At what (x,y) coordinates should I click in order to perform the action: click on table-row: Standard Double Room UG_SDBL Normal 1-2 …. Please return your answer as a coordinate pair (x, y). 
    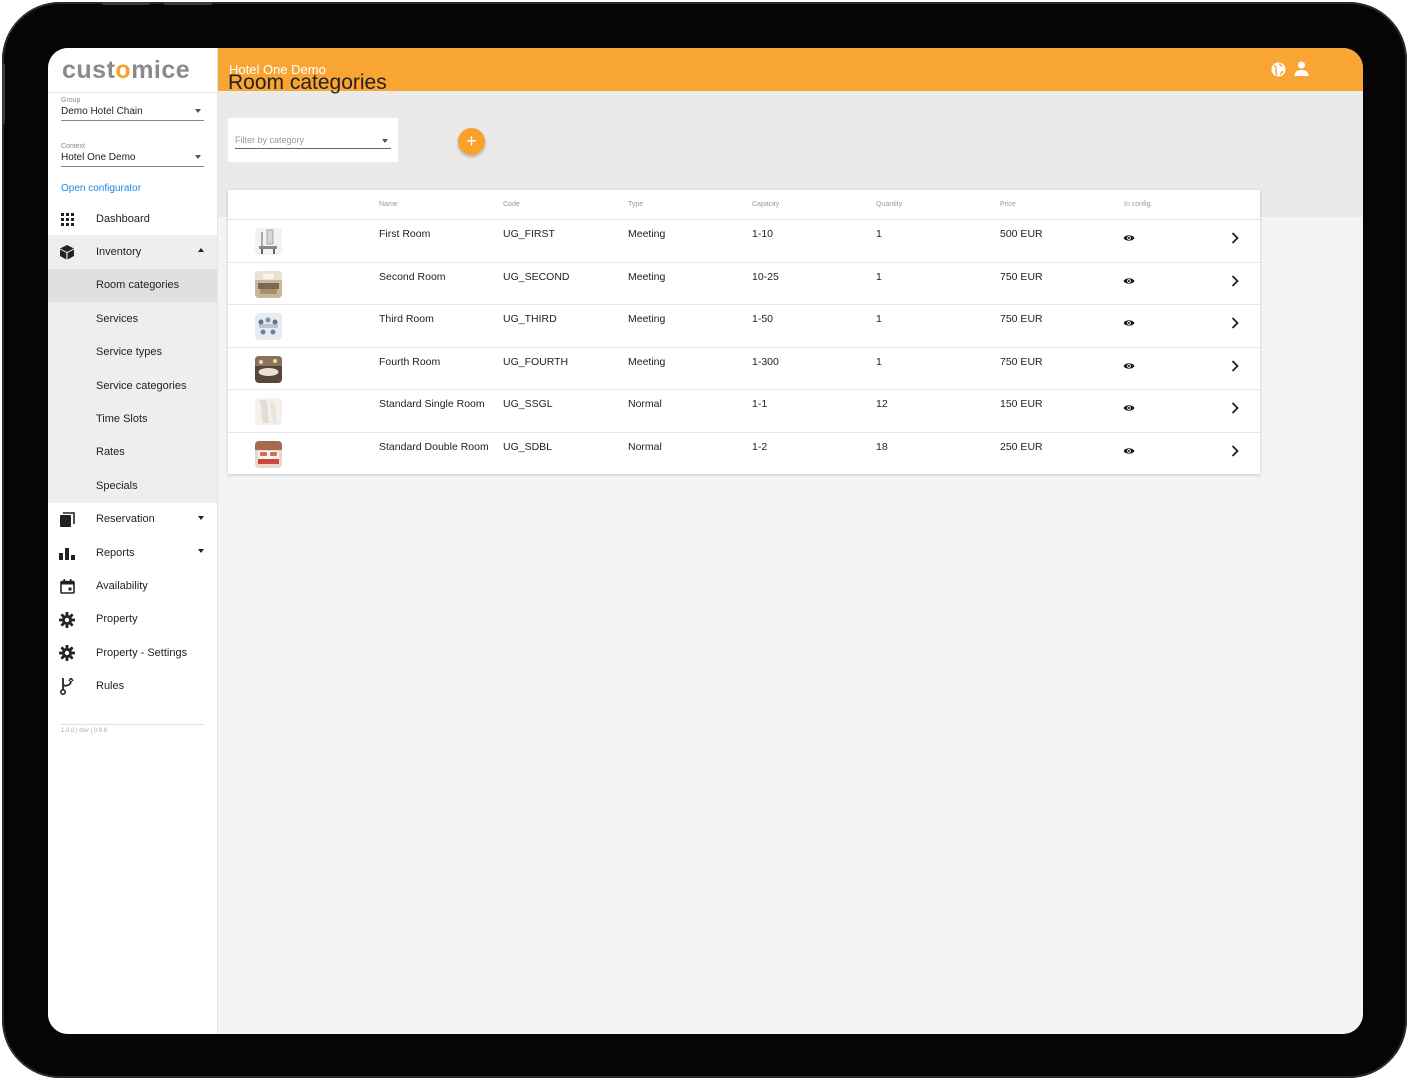
    Looking at the image, I should click on (744, 454).